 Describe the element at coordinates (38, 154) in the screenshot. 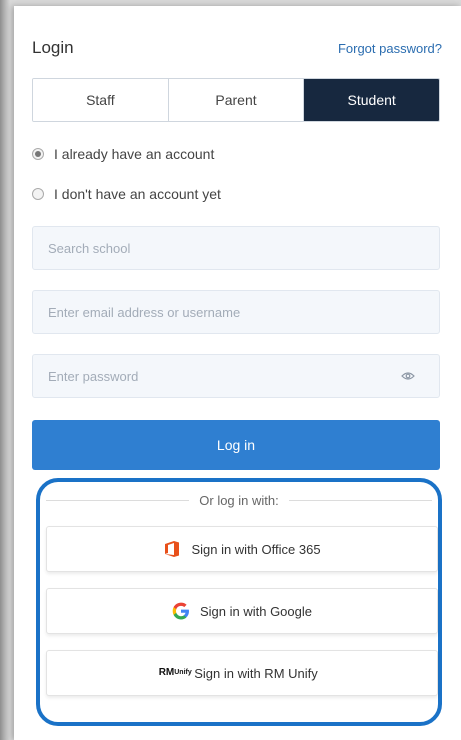

I see `radio-button-checked` at that location.